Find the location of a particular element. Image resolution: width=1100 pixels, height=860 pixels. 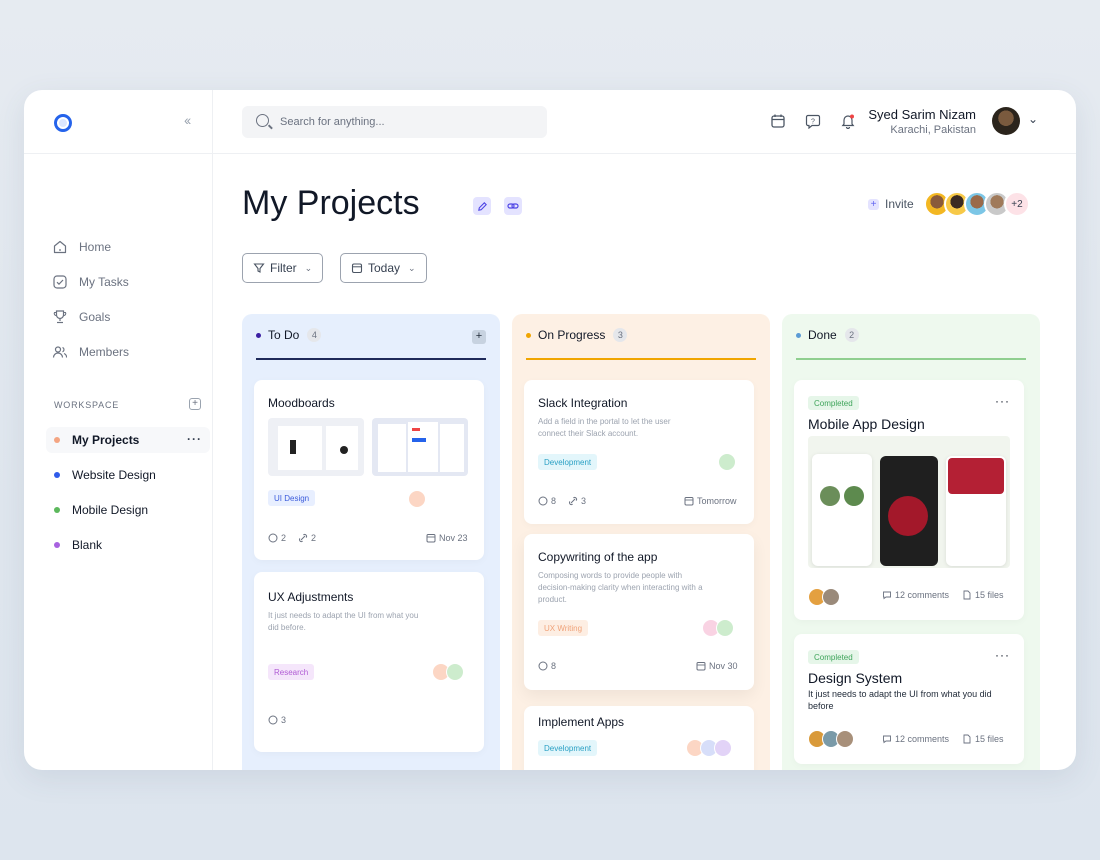

workspace-heading: WORKSPACE is located at coordinates (87, 405).